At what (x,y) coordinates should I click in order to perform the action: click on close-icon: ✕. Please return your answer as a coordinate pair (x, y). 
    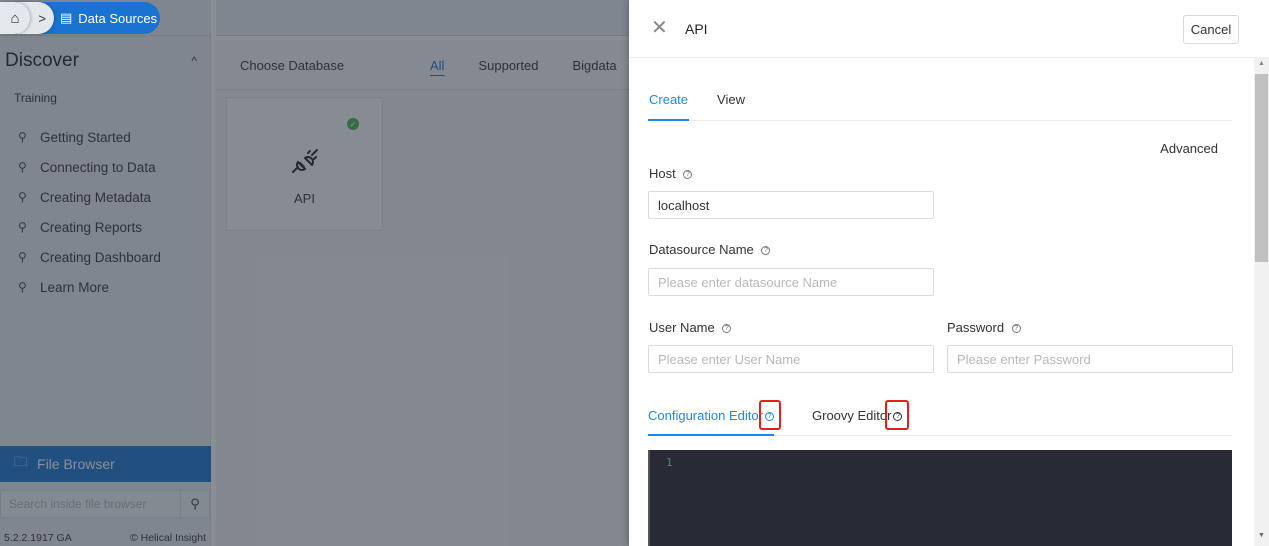
    Looking at the image, I should click on (659, 28).